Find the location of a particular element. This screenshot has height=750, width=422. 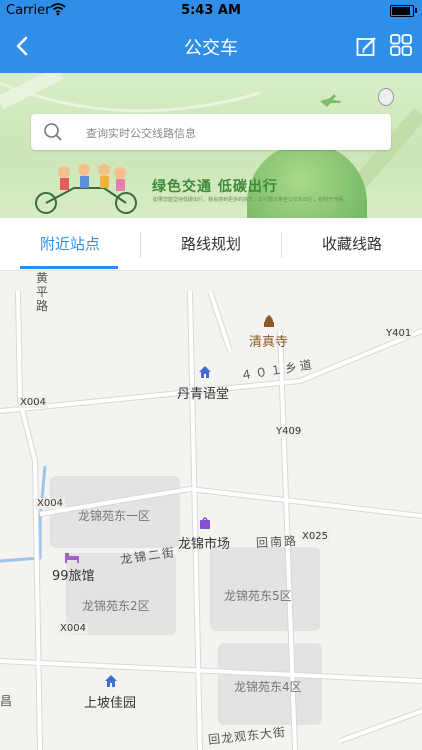

tab-favorite-lines: 收藏线路 is located at coordinates (352, 244).